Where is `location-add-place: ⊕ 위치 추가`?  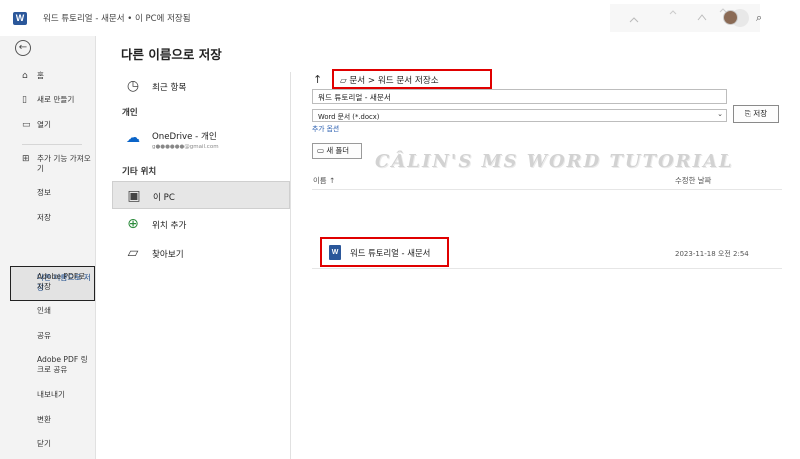
location-add-place: ⊕ 위치 추가 is located at coordinates (201, 224).